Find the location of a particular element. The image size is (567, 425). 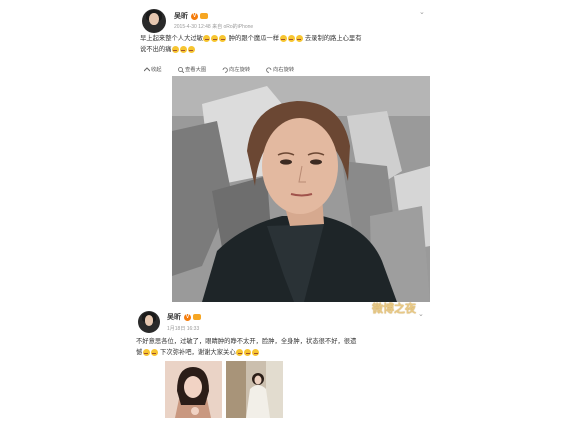

rotate-right-button: 向右旋转 is located at coordinates (280, 69).